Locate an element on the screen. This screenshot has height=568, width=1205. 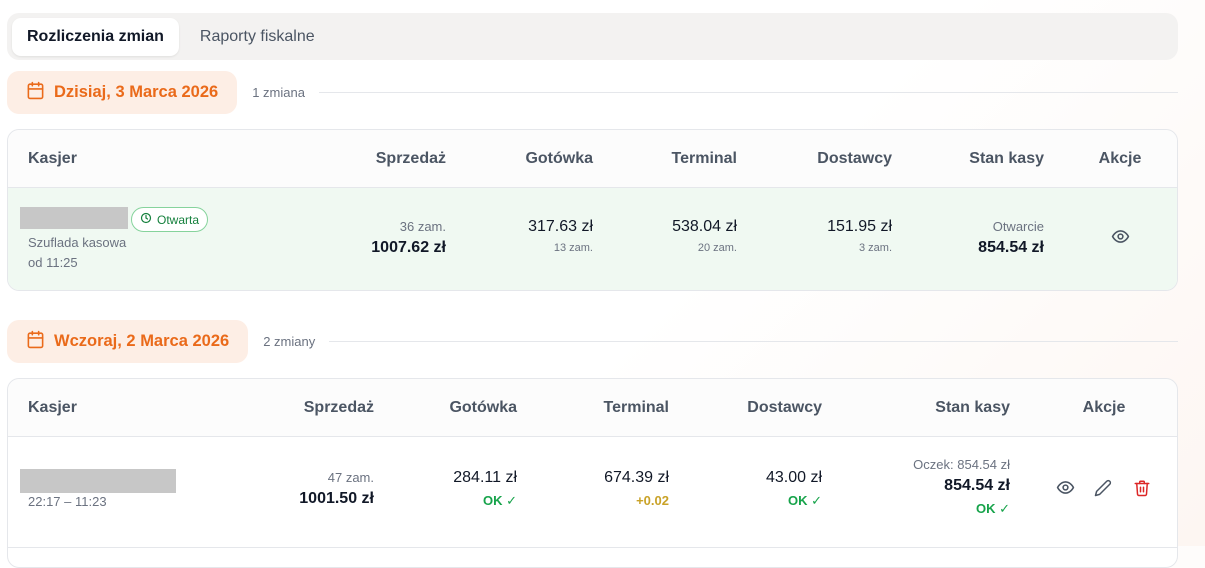
suppliers-status: OK ✓ is located at coordinates (804, 500).